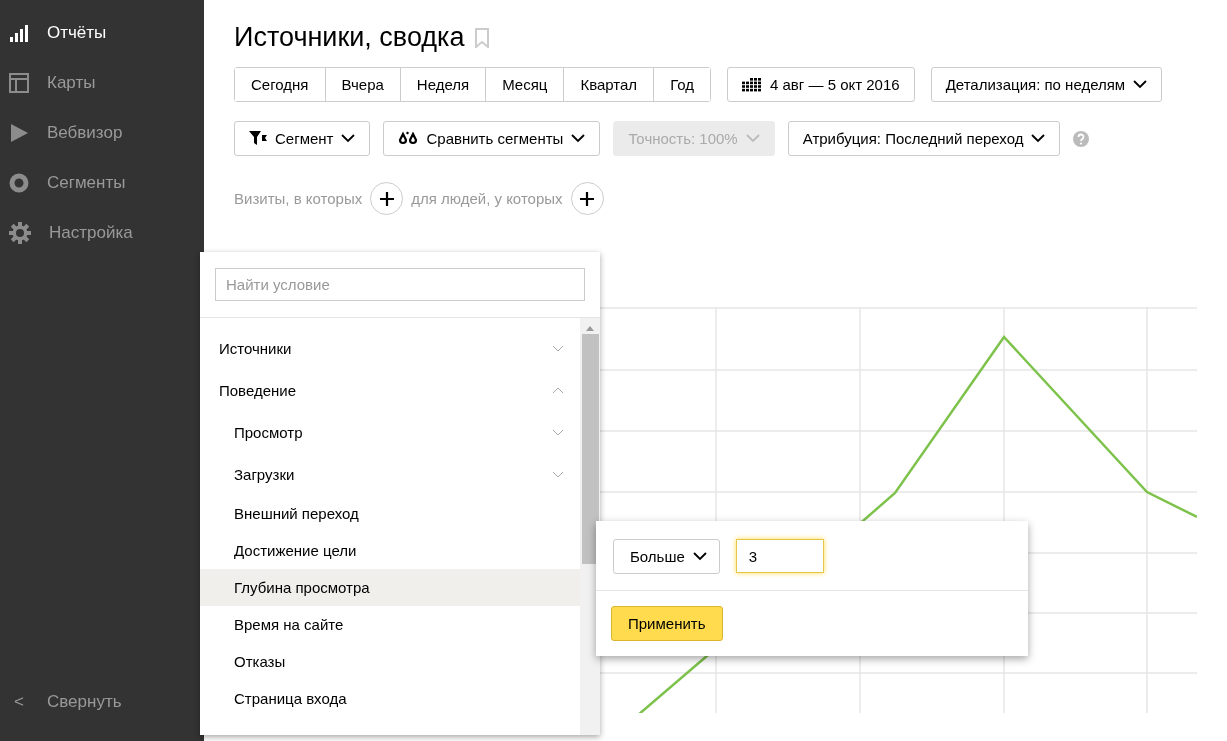 This screenshot has height=741, width=1227. Describe the element at coordinates (390, 513) in the screenshot. I see `menu-item: Внешний переход` at that location.